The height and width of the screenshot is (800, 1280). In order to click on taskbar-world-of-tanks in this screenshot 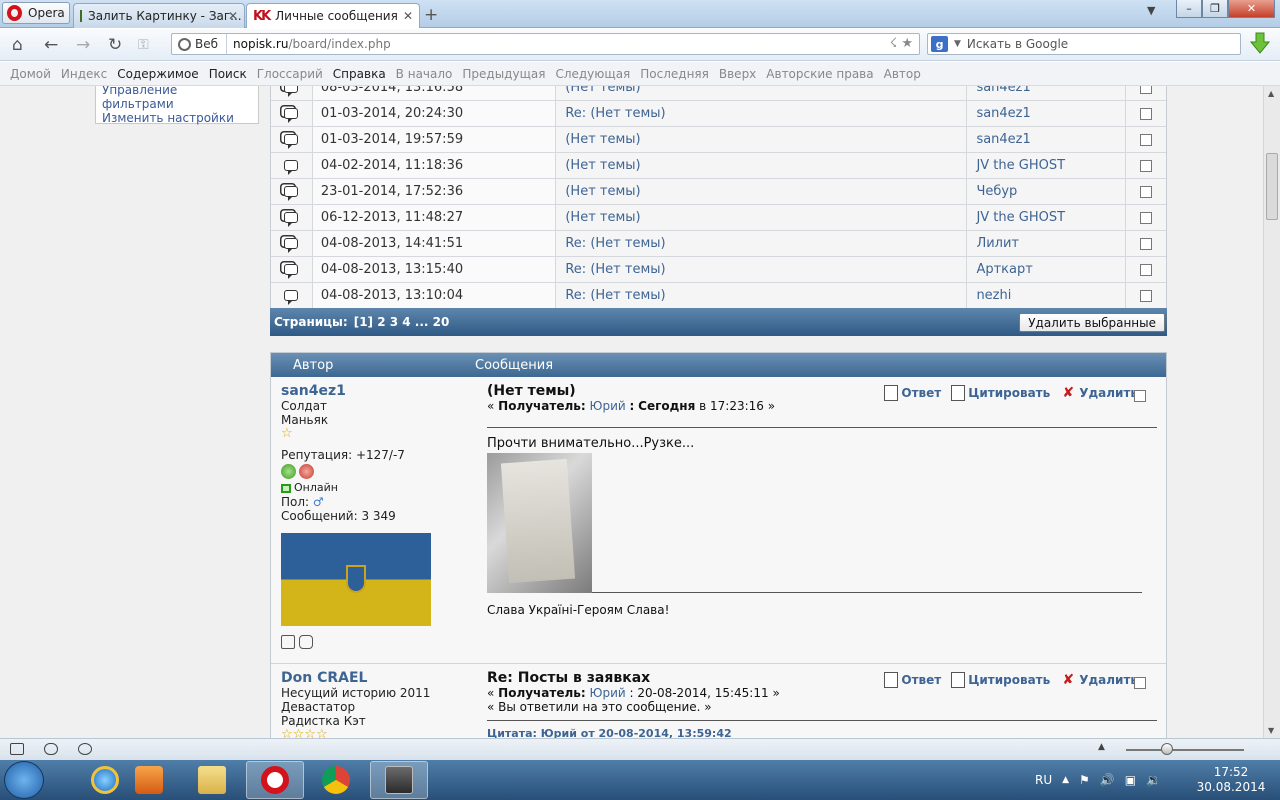, I will do `click(399, 780)`.